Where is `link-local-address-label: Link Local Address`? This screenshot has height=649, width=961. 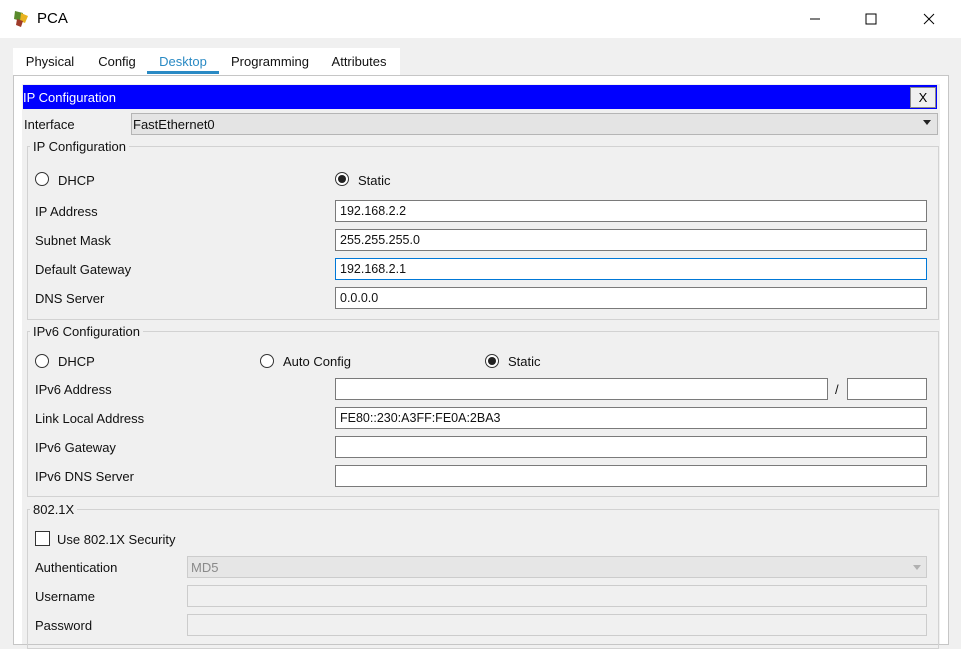 link-local-address-label: Link Local Address is located at coordinates (90, 418).